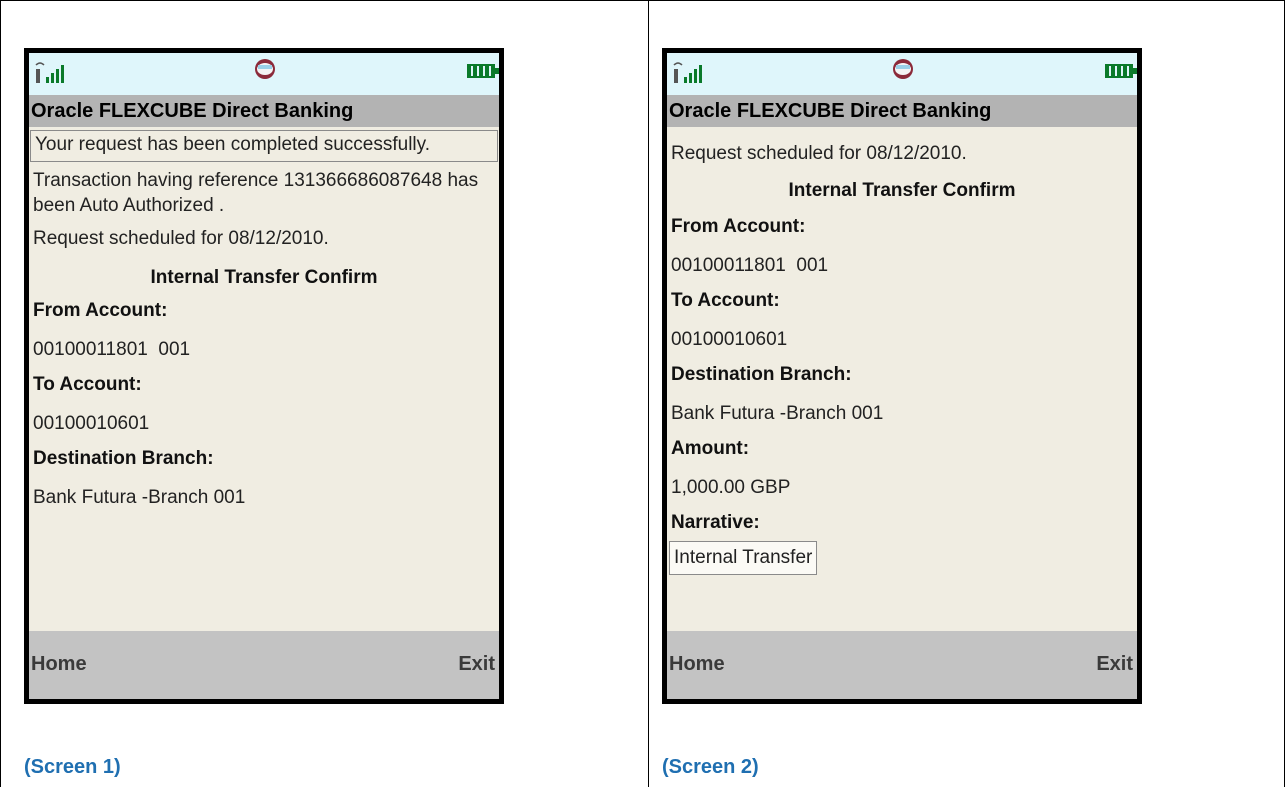 The height and width of the screenshot is (787, 1285). I want to click on narrative-field: Internal Transfer, so click(743, 558).